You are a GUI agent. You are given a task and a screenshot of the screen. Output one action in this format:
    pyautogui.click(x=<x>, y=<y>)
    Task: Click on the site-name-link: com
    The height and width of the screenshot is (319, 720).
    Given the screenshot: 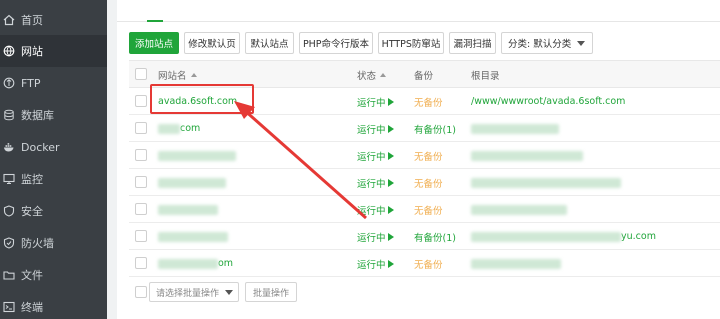 What is the action you would take?
    pyautogui.click(x=179, y=128)
    